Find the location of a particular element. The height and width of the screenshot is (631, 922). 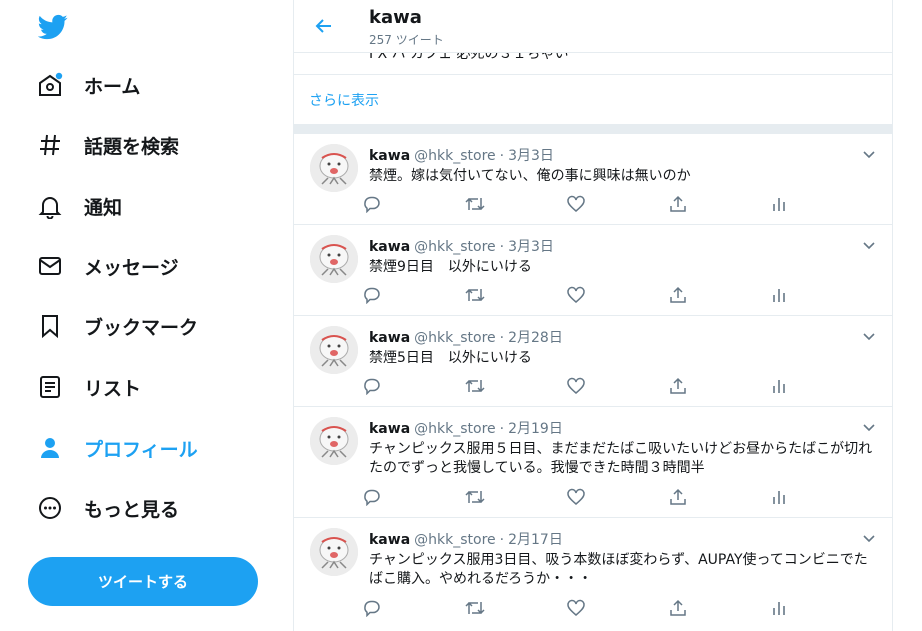

sidebar-item-notifications: 通知 is located at coordinates (79, 206).